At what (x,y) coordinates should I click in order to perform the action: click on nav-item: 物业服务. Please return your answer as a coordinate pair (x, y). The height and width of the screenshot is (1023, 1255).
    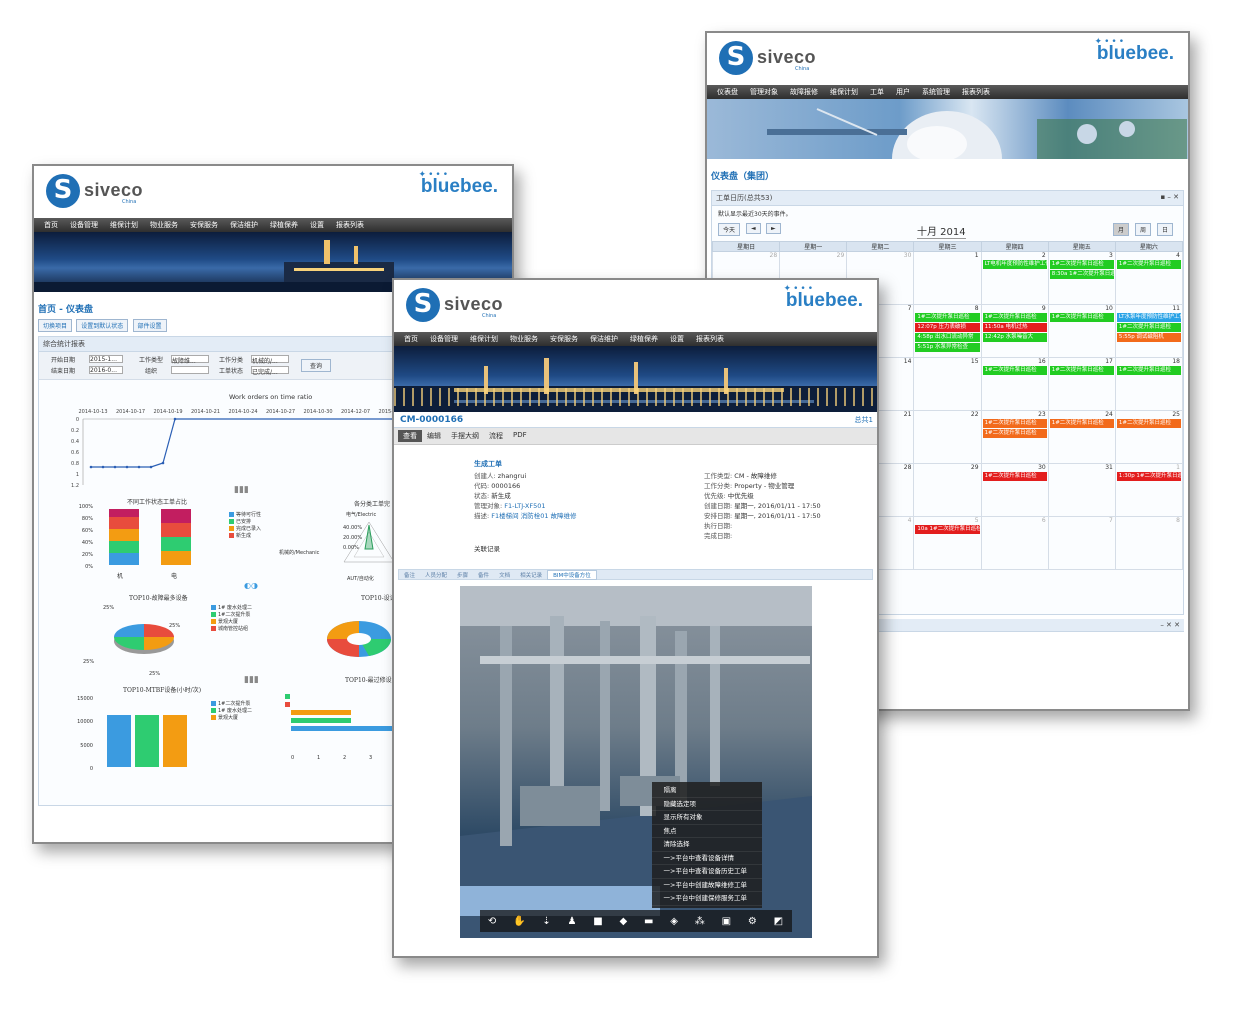
    Looking at the image, I should click on (164, 225).